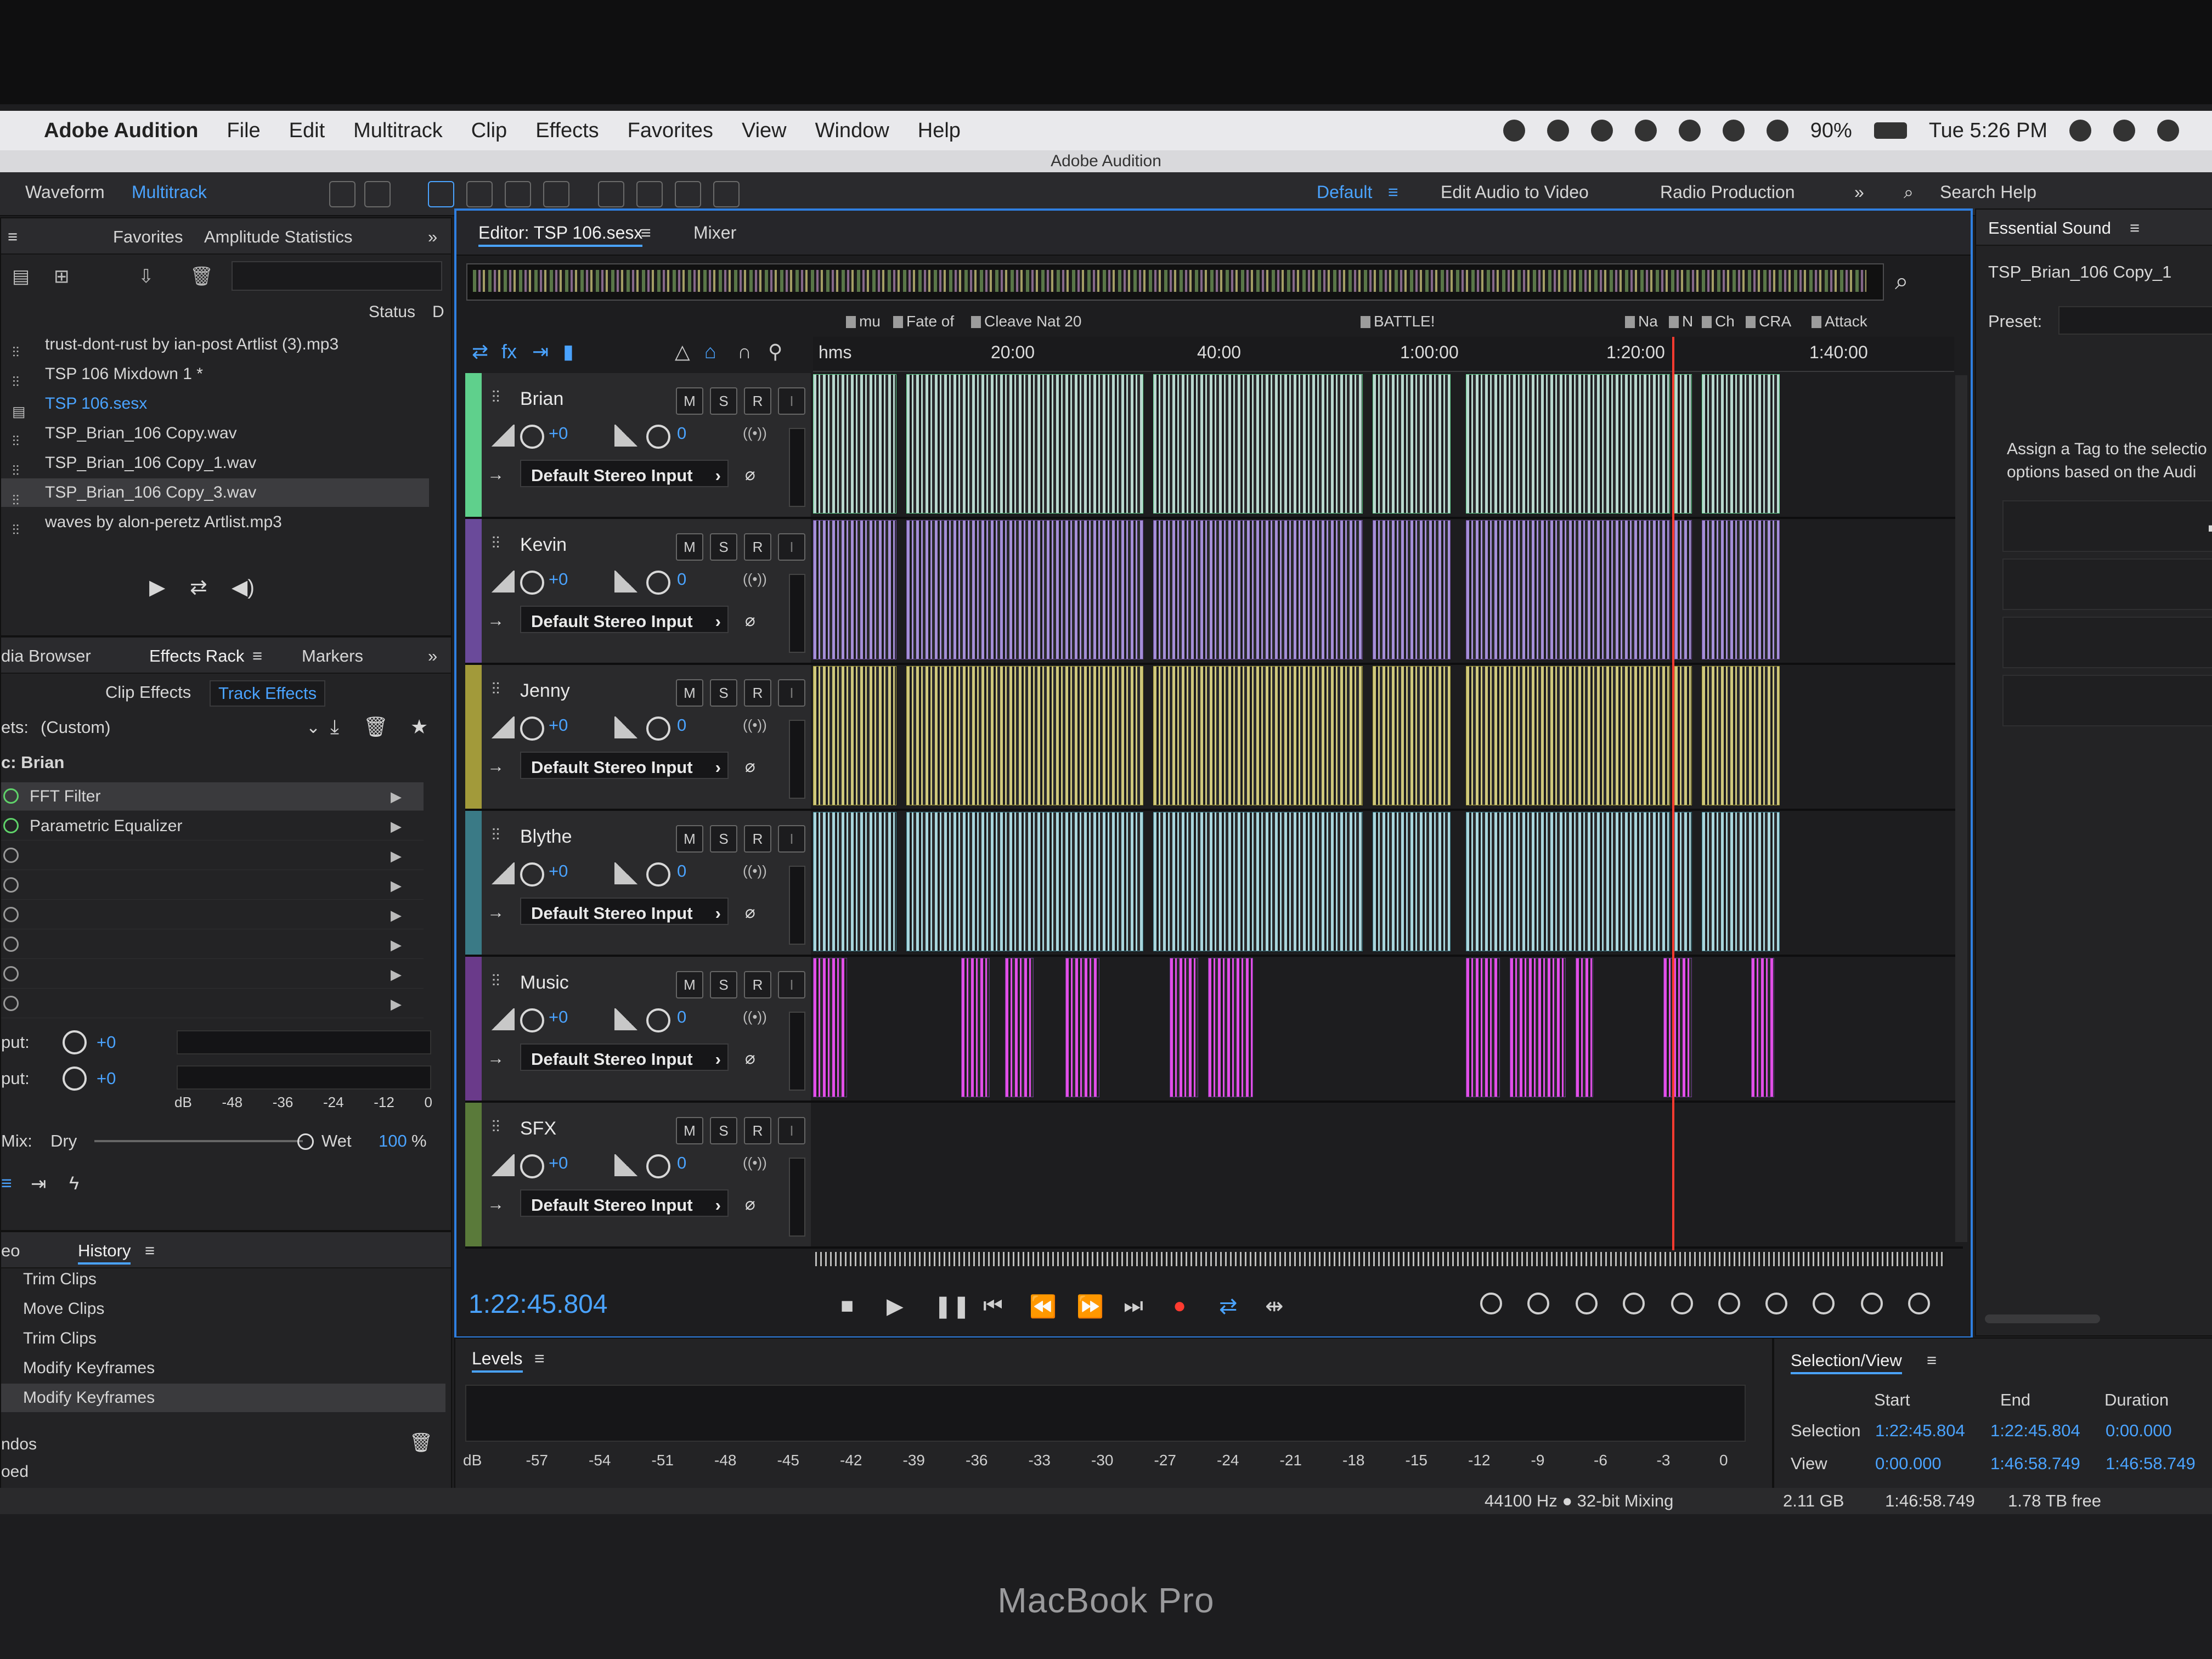 This screenshot has width=2212, height=1659. I want to click on siri-icon, so click(2124, 131).